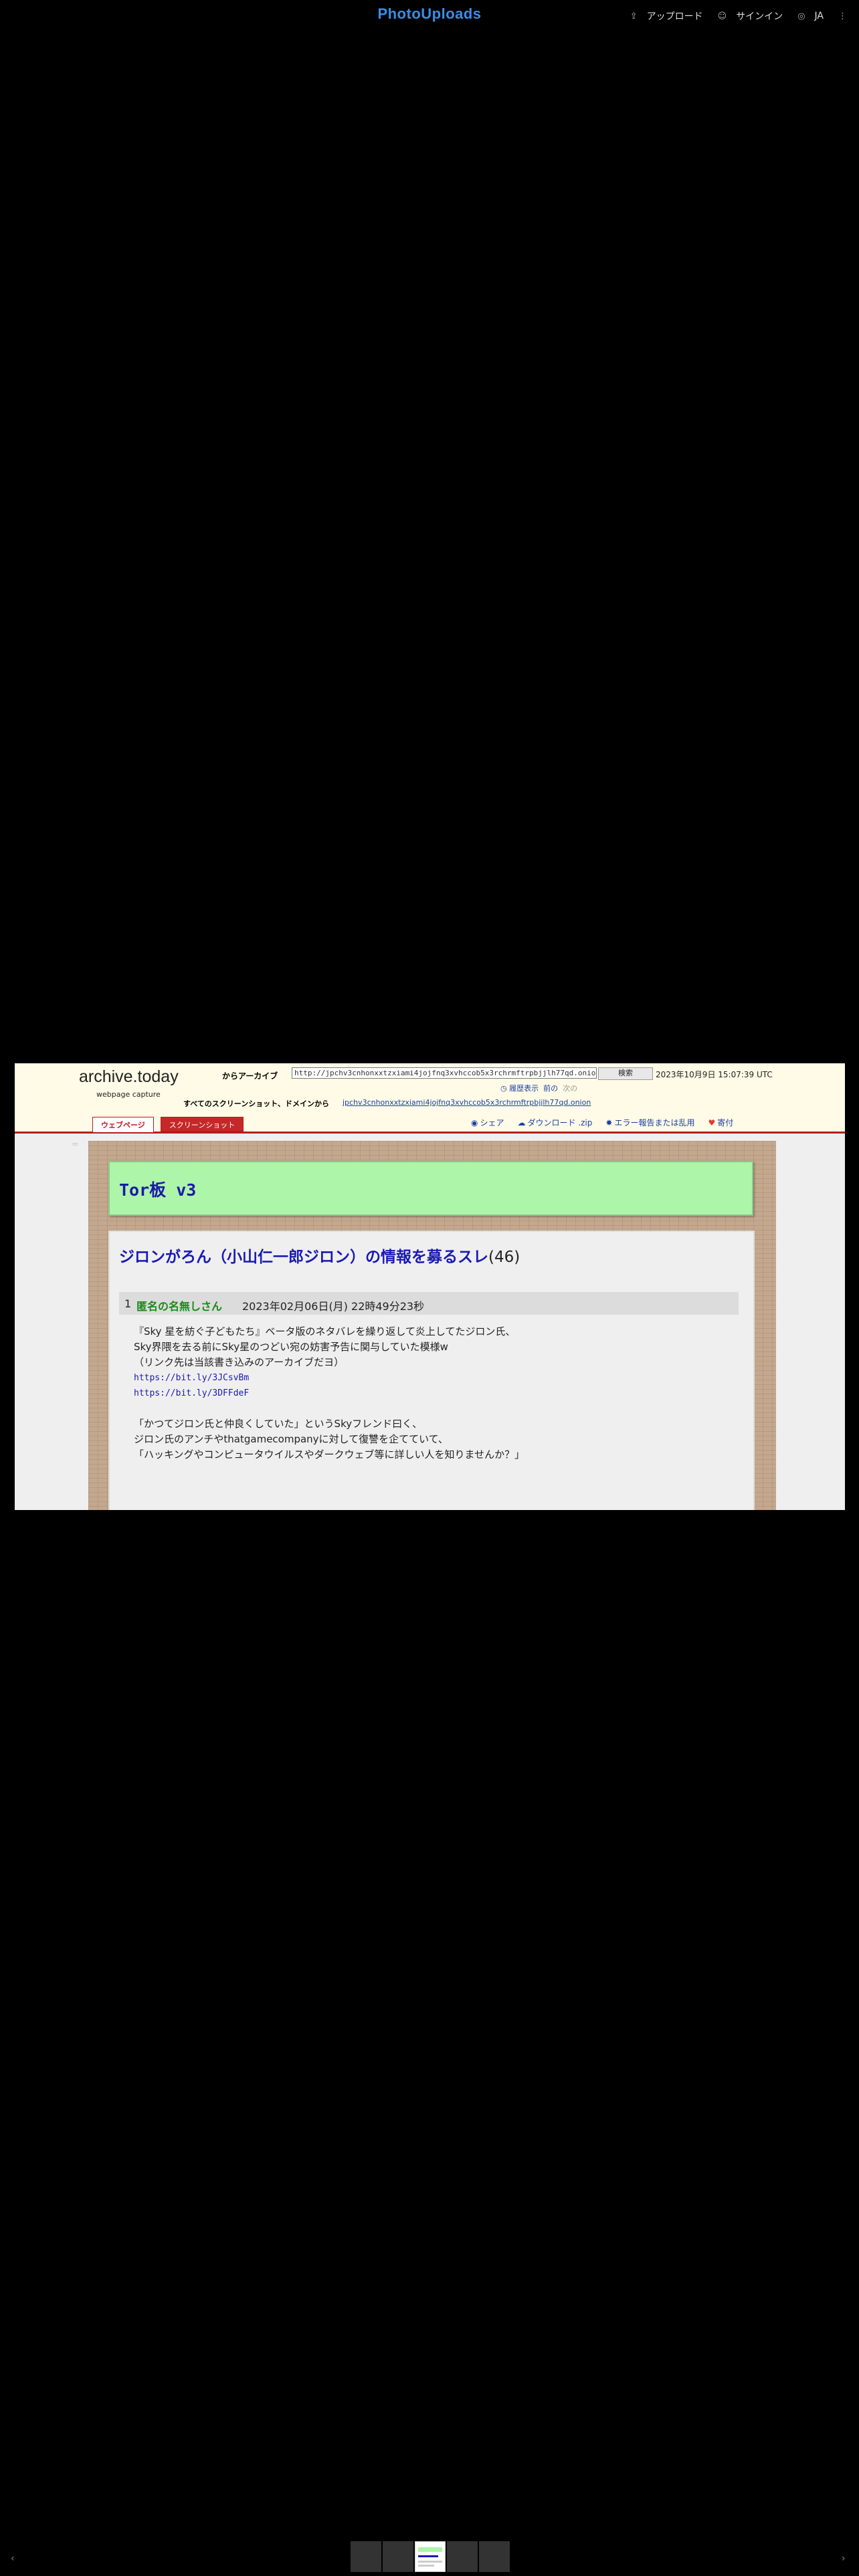 The height and width of the screenshot is (2576, 859). I want to click on post-line: ジロン氏のアンチやthatgamecompanyに対して復讐を企てていて、, so click(291, 1439).